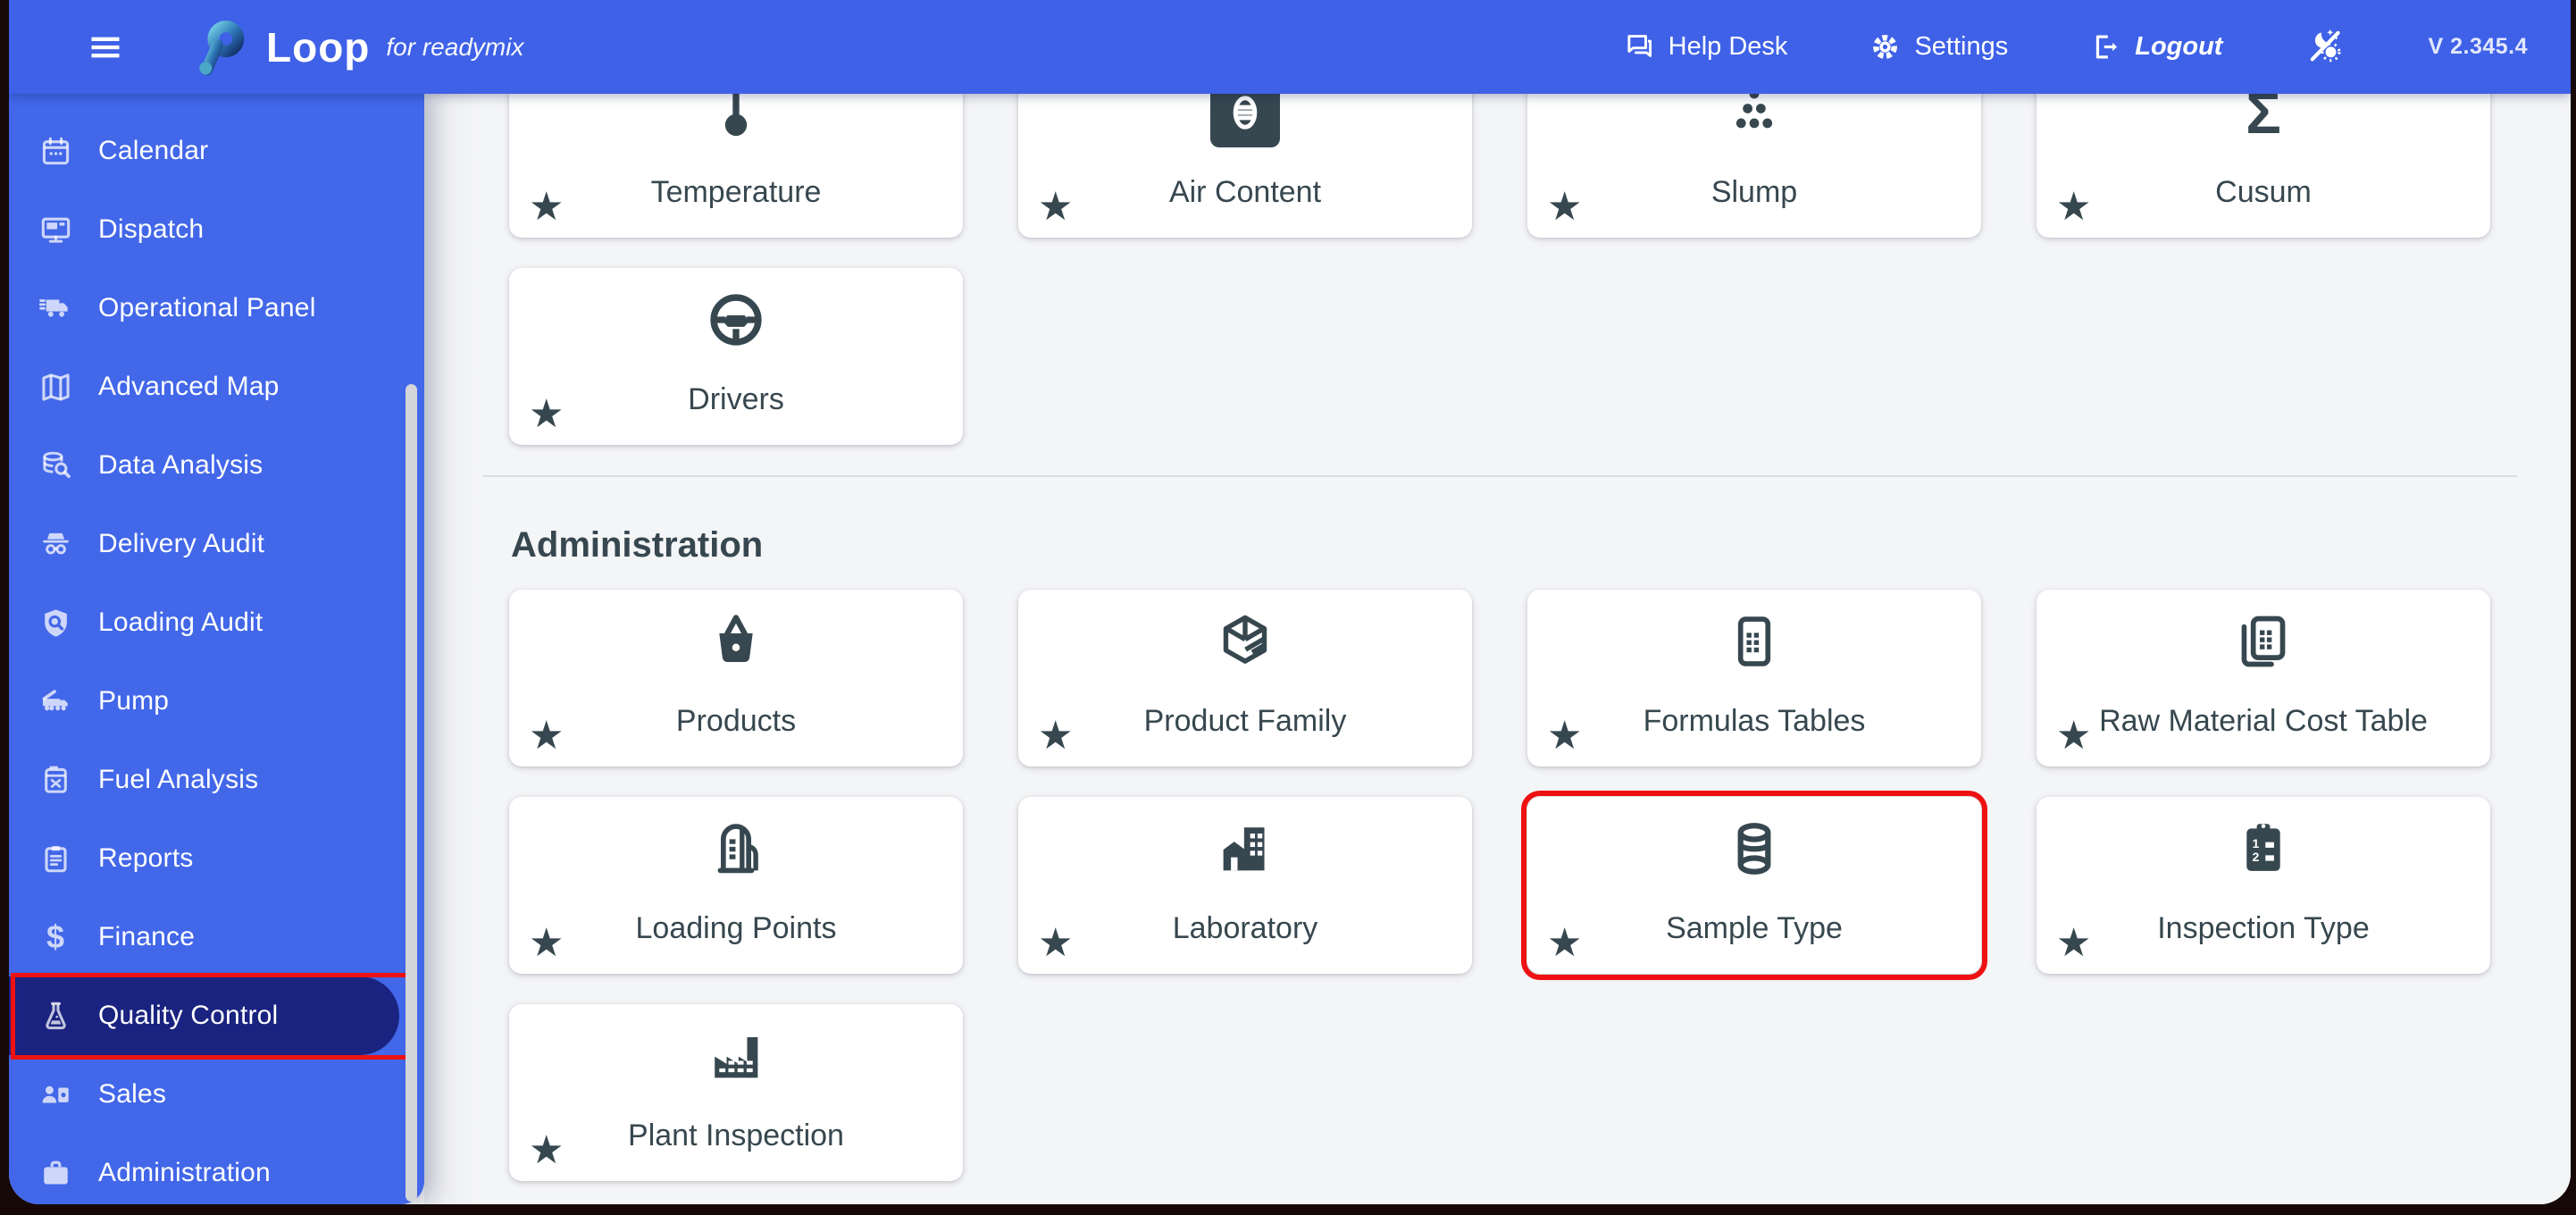  What do you see at coordinates (217, 151) in the screenshot?
I see `sidebar-item-calendar: Calendar` at bounding box center [217, 151].